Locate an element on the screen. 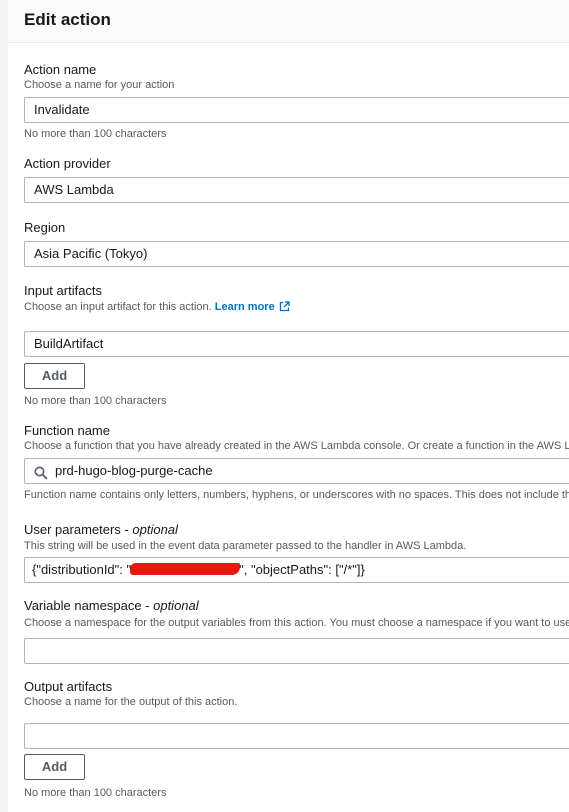 The image size is (569, 812). variable-namespace-label-text: Variable namespace - is located at coordinates (89, 605).